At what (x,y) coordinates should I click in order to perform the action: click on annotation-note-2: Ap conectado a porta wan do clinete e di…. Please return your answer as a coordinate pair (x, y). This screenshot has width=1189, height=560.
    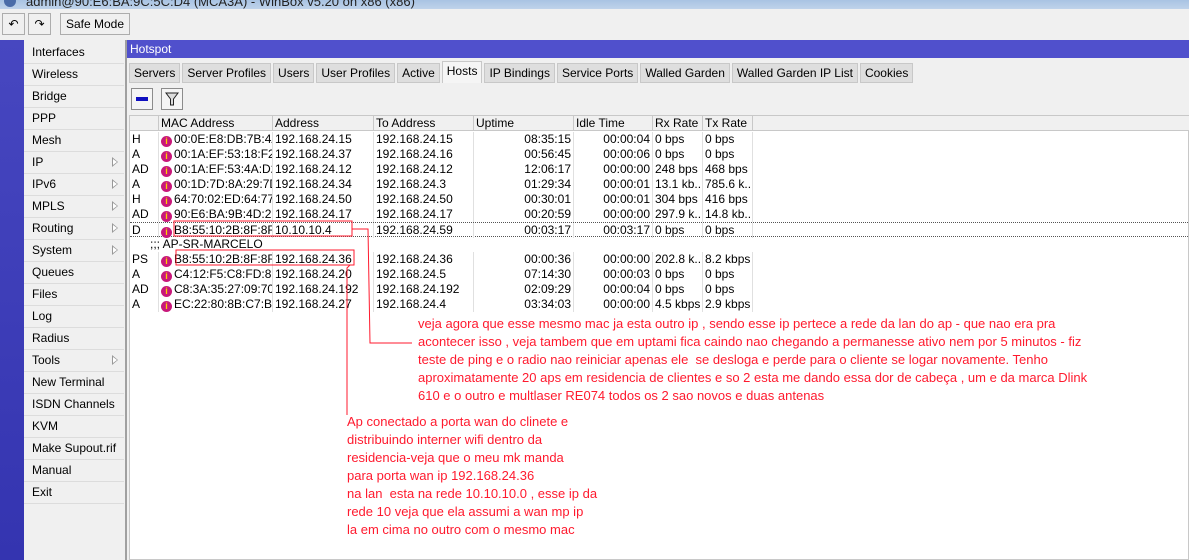
    Looking at the image, I should click on (472, 475).